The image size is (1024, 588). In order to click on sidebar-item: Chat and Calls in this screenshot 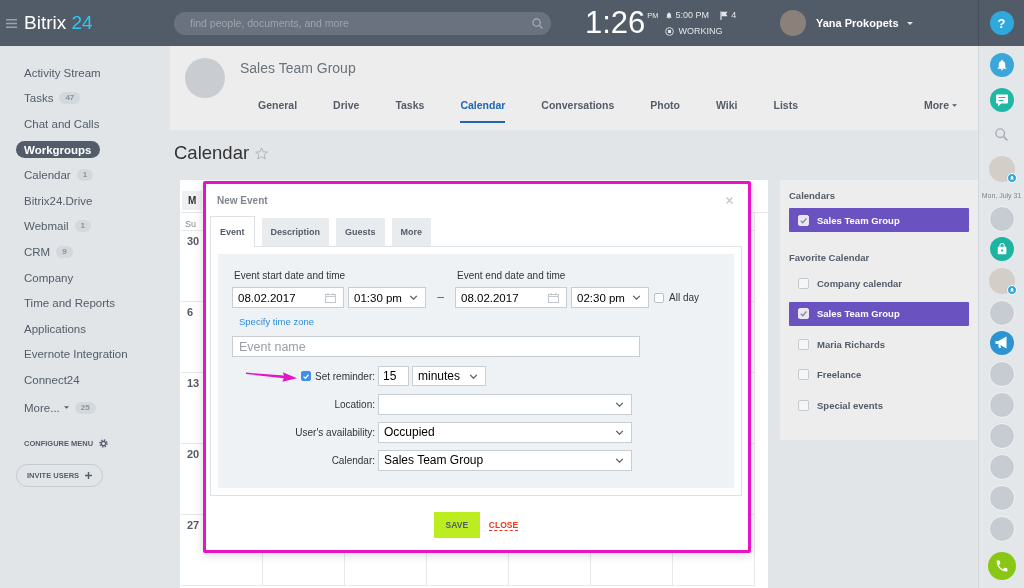, I will do `click(62, 124)`.